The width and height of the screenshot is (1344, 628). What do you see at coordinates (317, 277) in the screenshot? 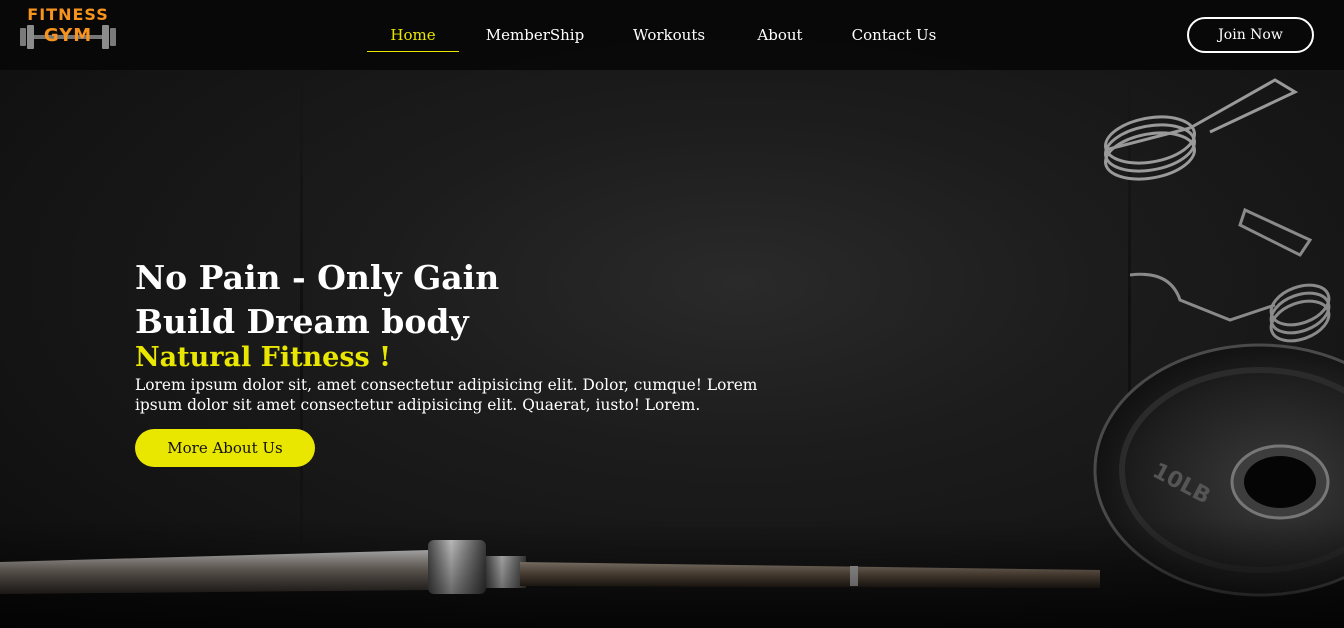
I see `hero-headline-line1: No Pain - Only Gain` at bounding box center [317, 277].